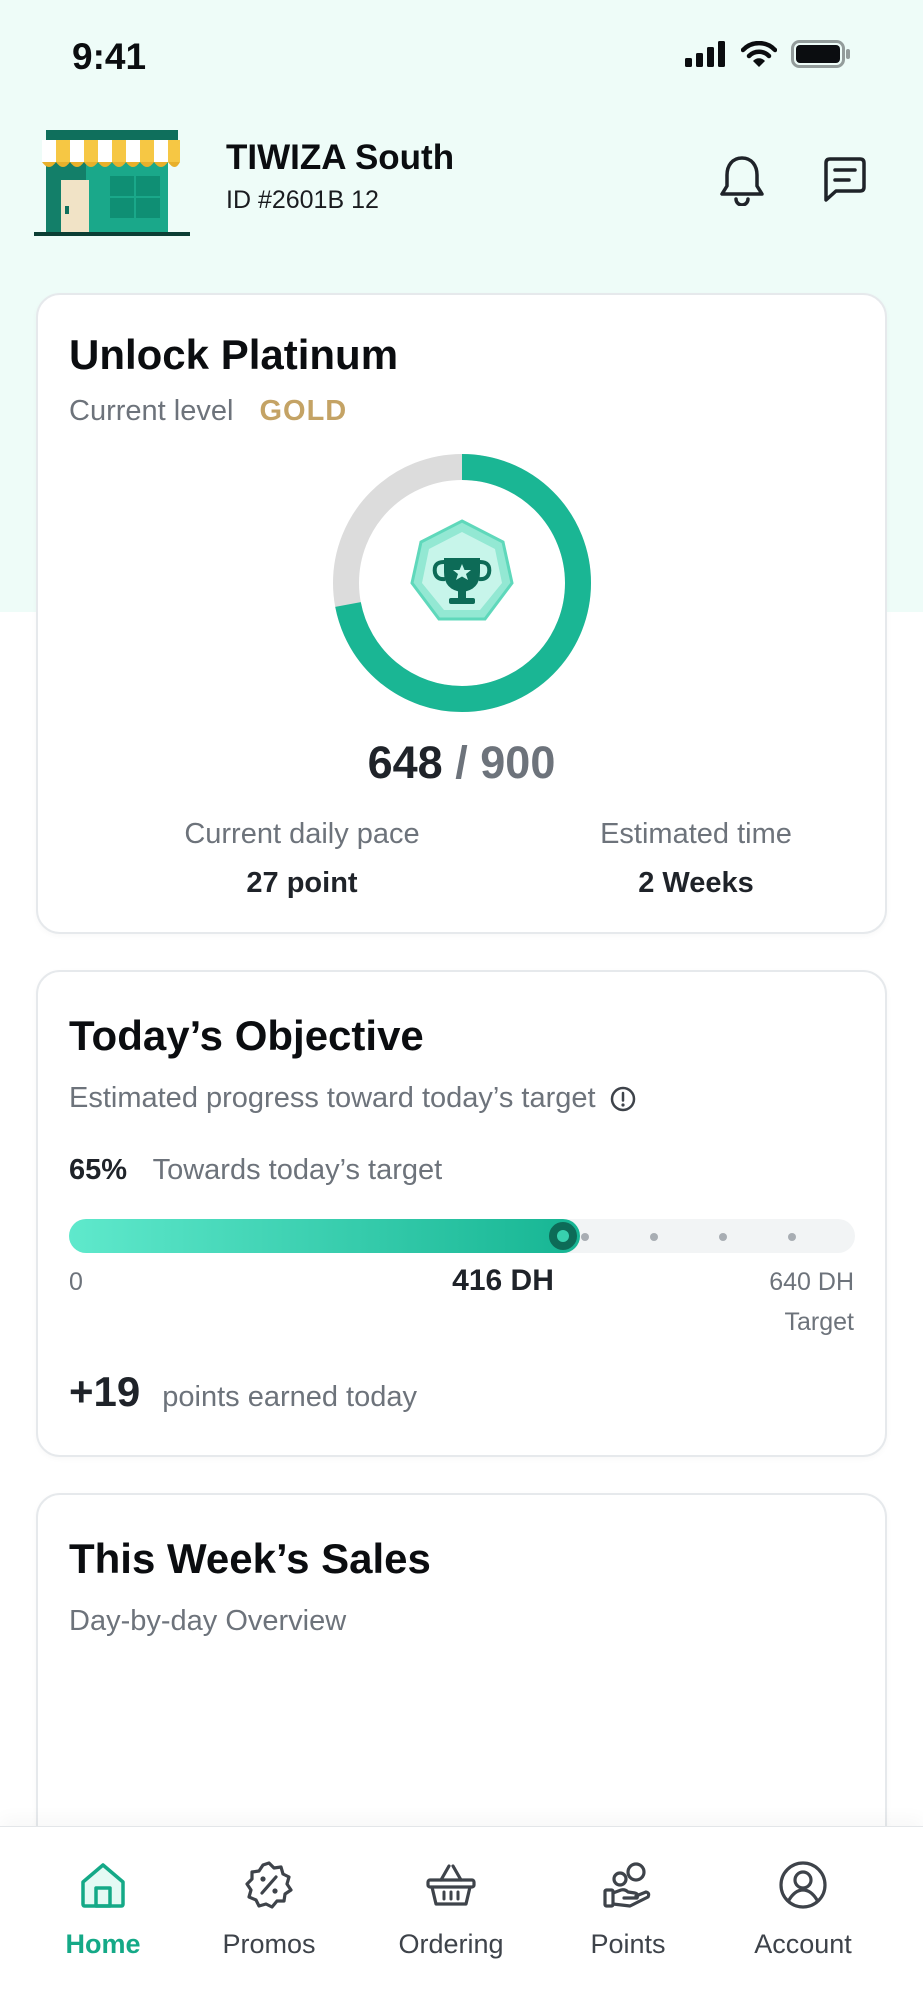 The image size is (923, 2000). I want to click on current-level-value: GOLD, so click(303, 411).